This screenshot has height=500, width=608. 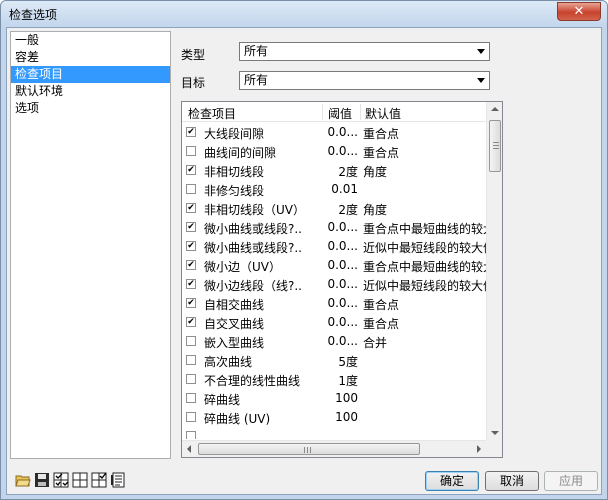 I want to click on scroll-up-arrow-icon, so click(x=495, y=109).